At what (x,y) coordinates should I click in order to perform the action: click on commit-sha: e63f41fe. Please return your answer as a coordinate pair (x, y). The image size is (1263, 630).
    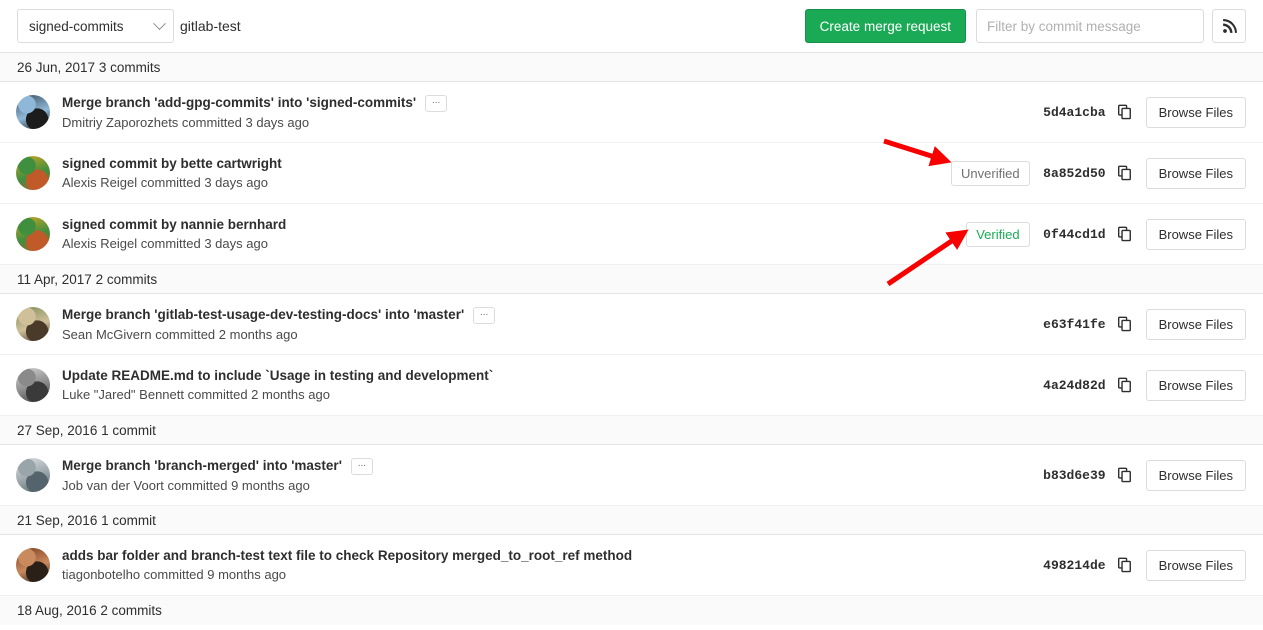
    Looking at the image, I should click on (1072, 324).